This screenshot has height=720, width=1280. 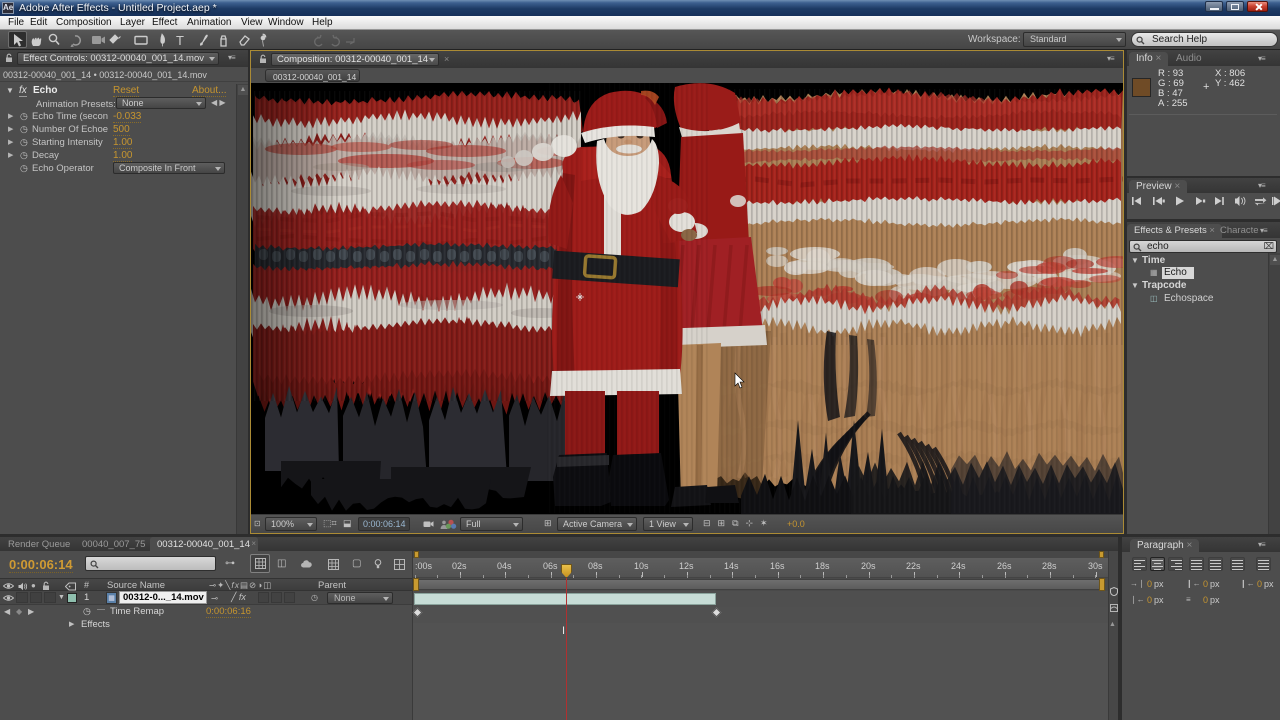 What do you see at coordinates (180, 40) in the screenshot?
I see `svg-text: T` at bounding box center [180, 40].